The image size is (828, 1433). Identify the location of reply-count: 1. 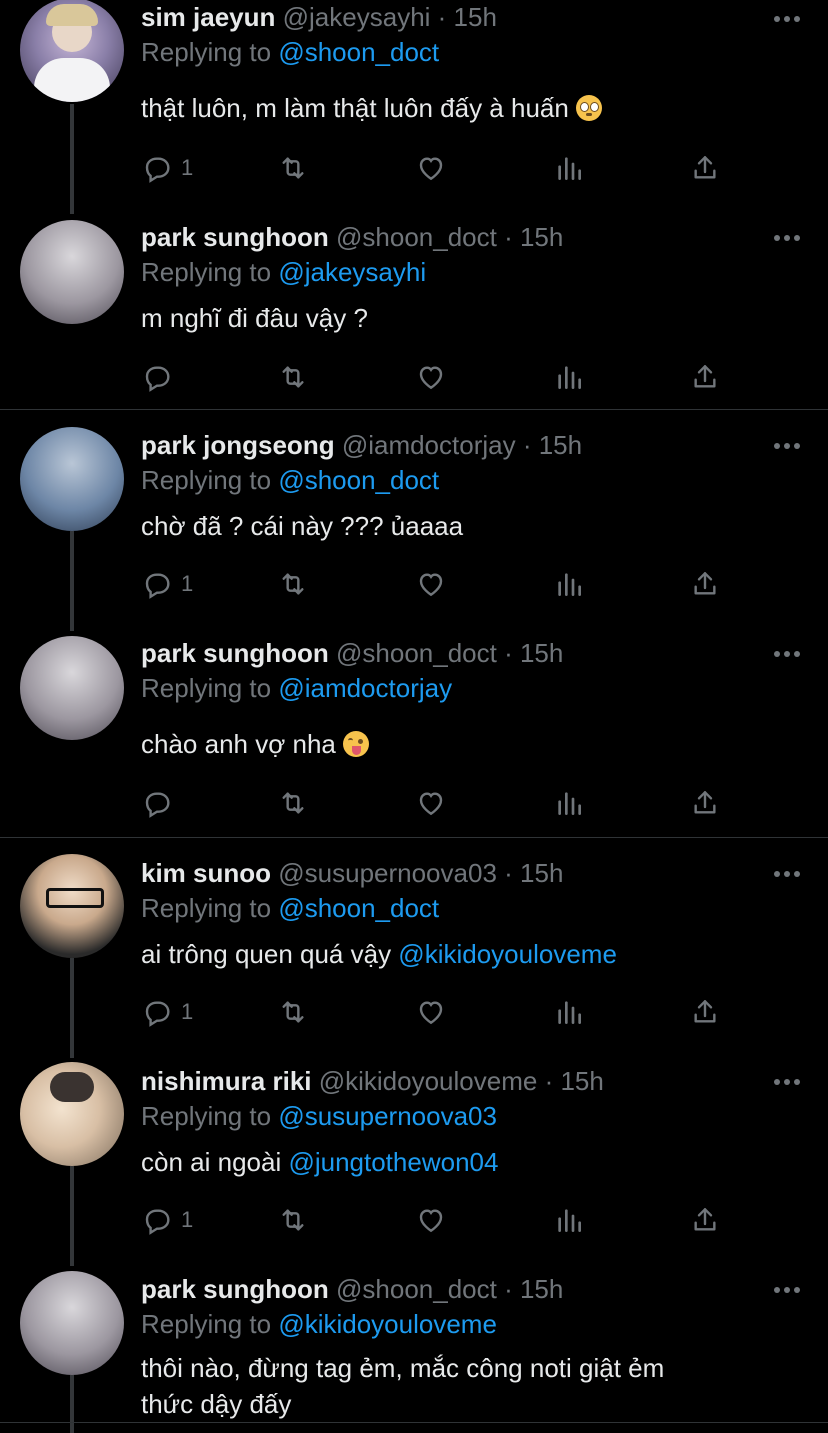
(187, 1219).